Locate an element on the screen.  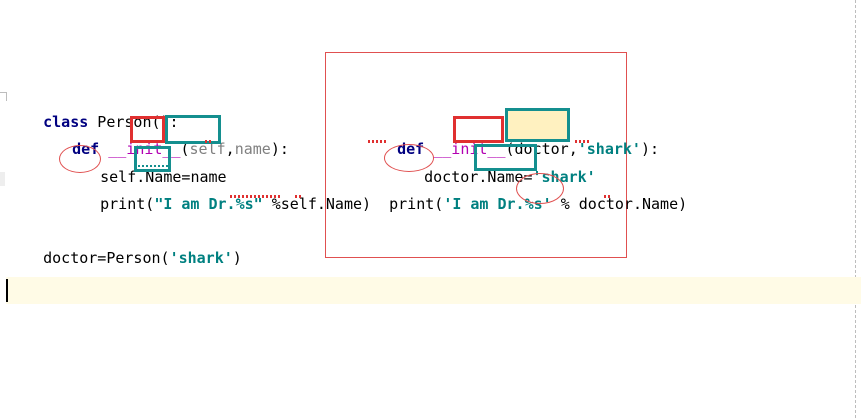
instance-close: ) is located at coordinates (237, 258).